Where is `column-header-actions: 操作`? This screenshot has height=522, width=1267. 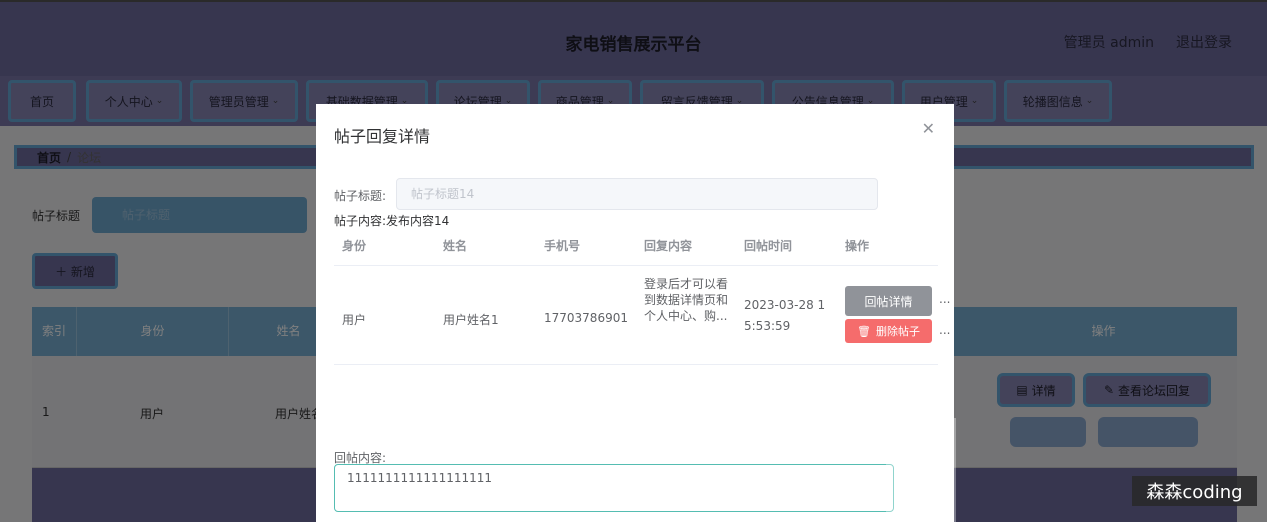
column-header-actions: 操作 is located at coordinates (857, 246).